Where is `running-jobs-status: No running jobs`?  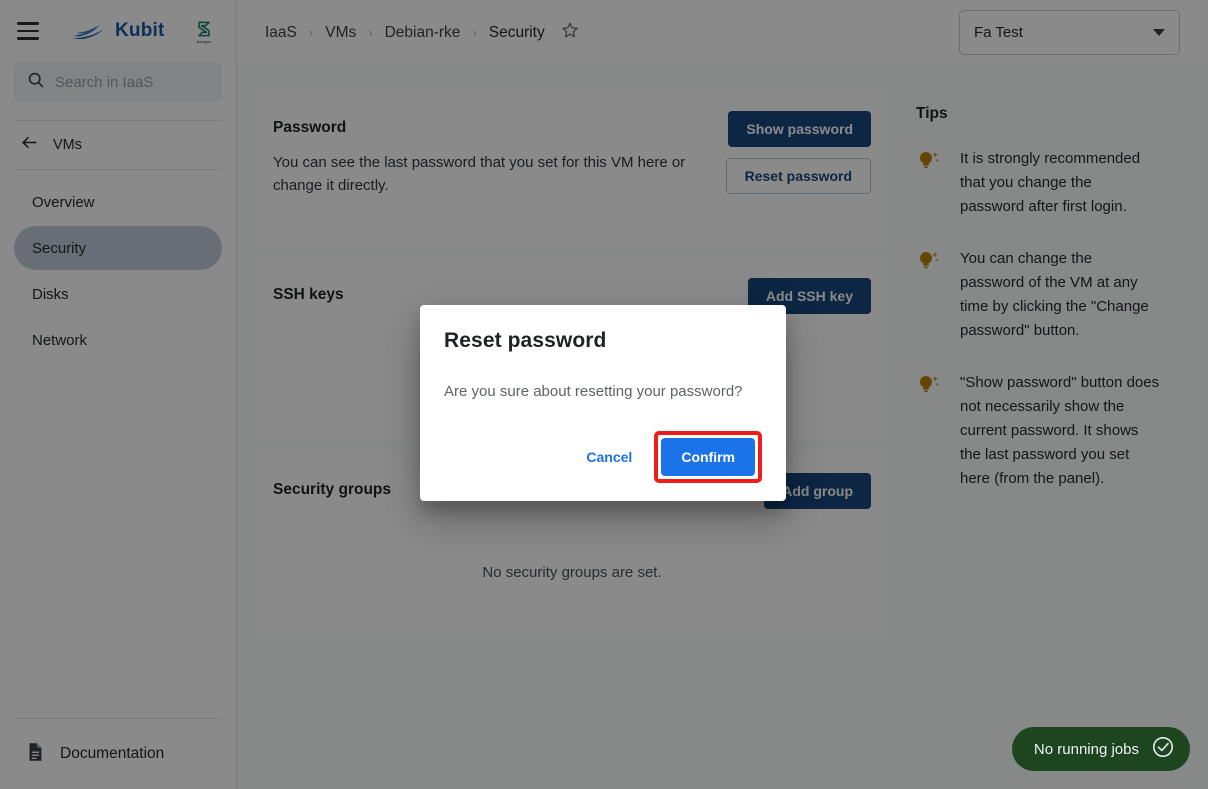
running-jobs-status: No running jobs is located at coordinates (1100, 749).